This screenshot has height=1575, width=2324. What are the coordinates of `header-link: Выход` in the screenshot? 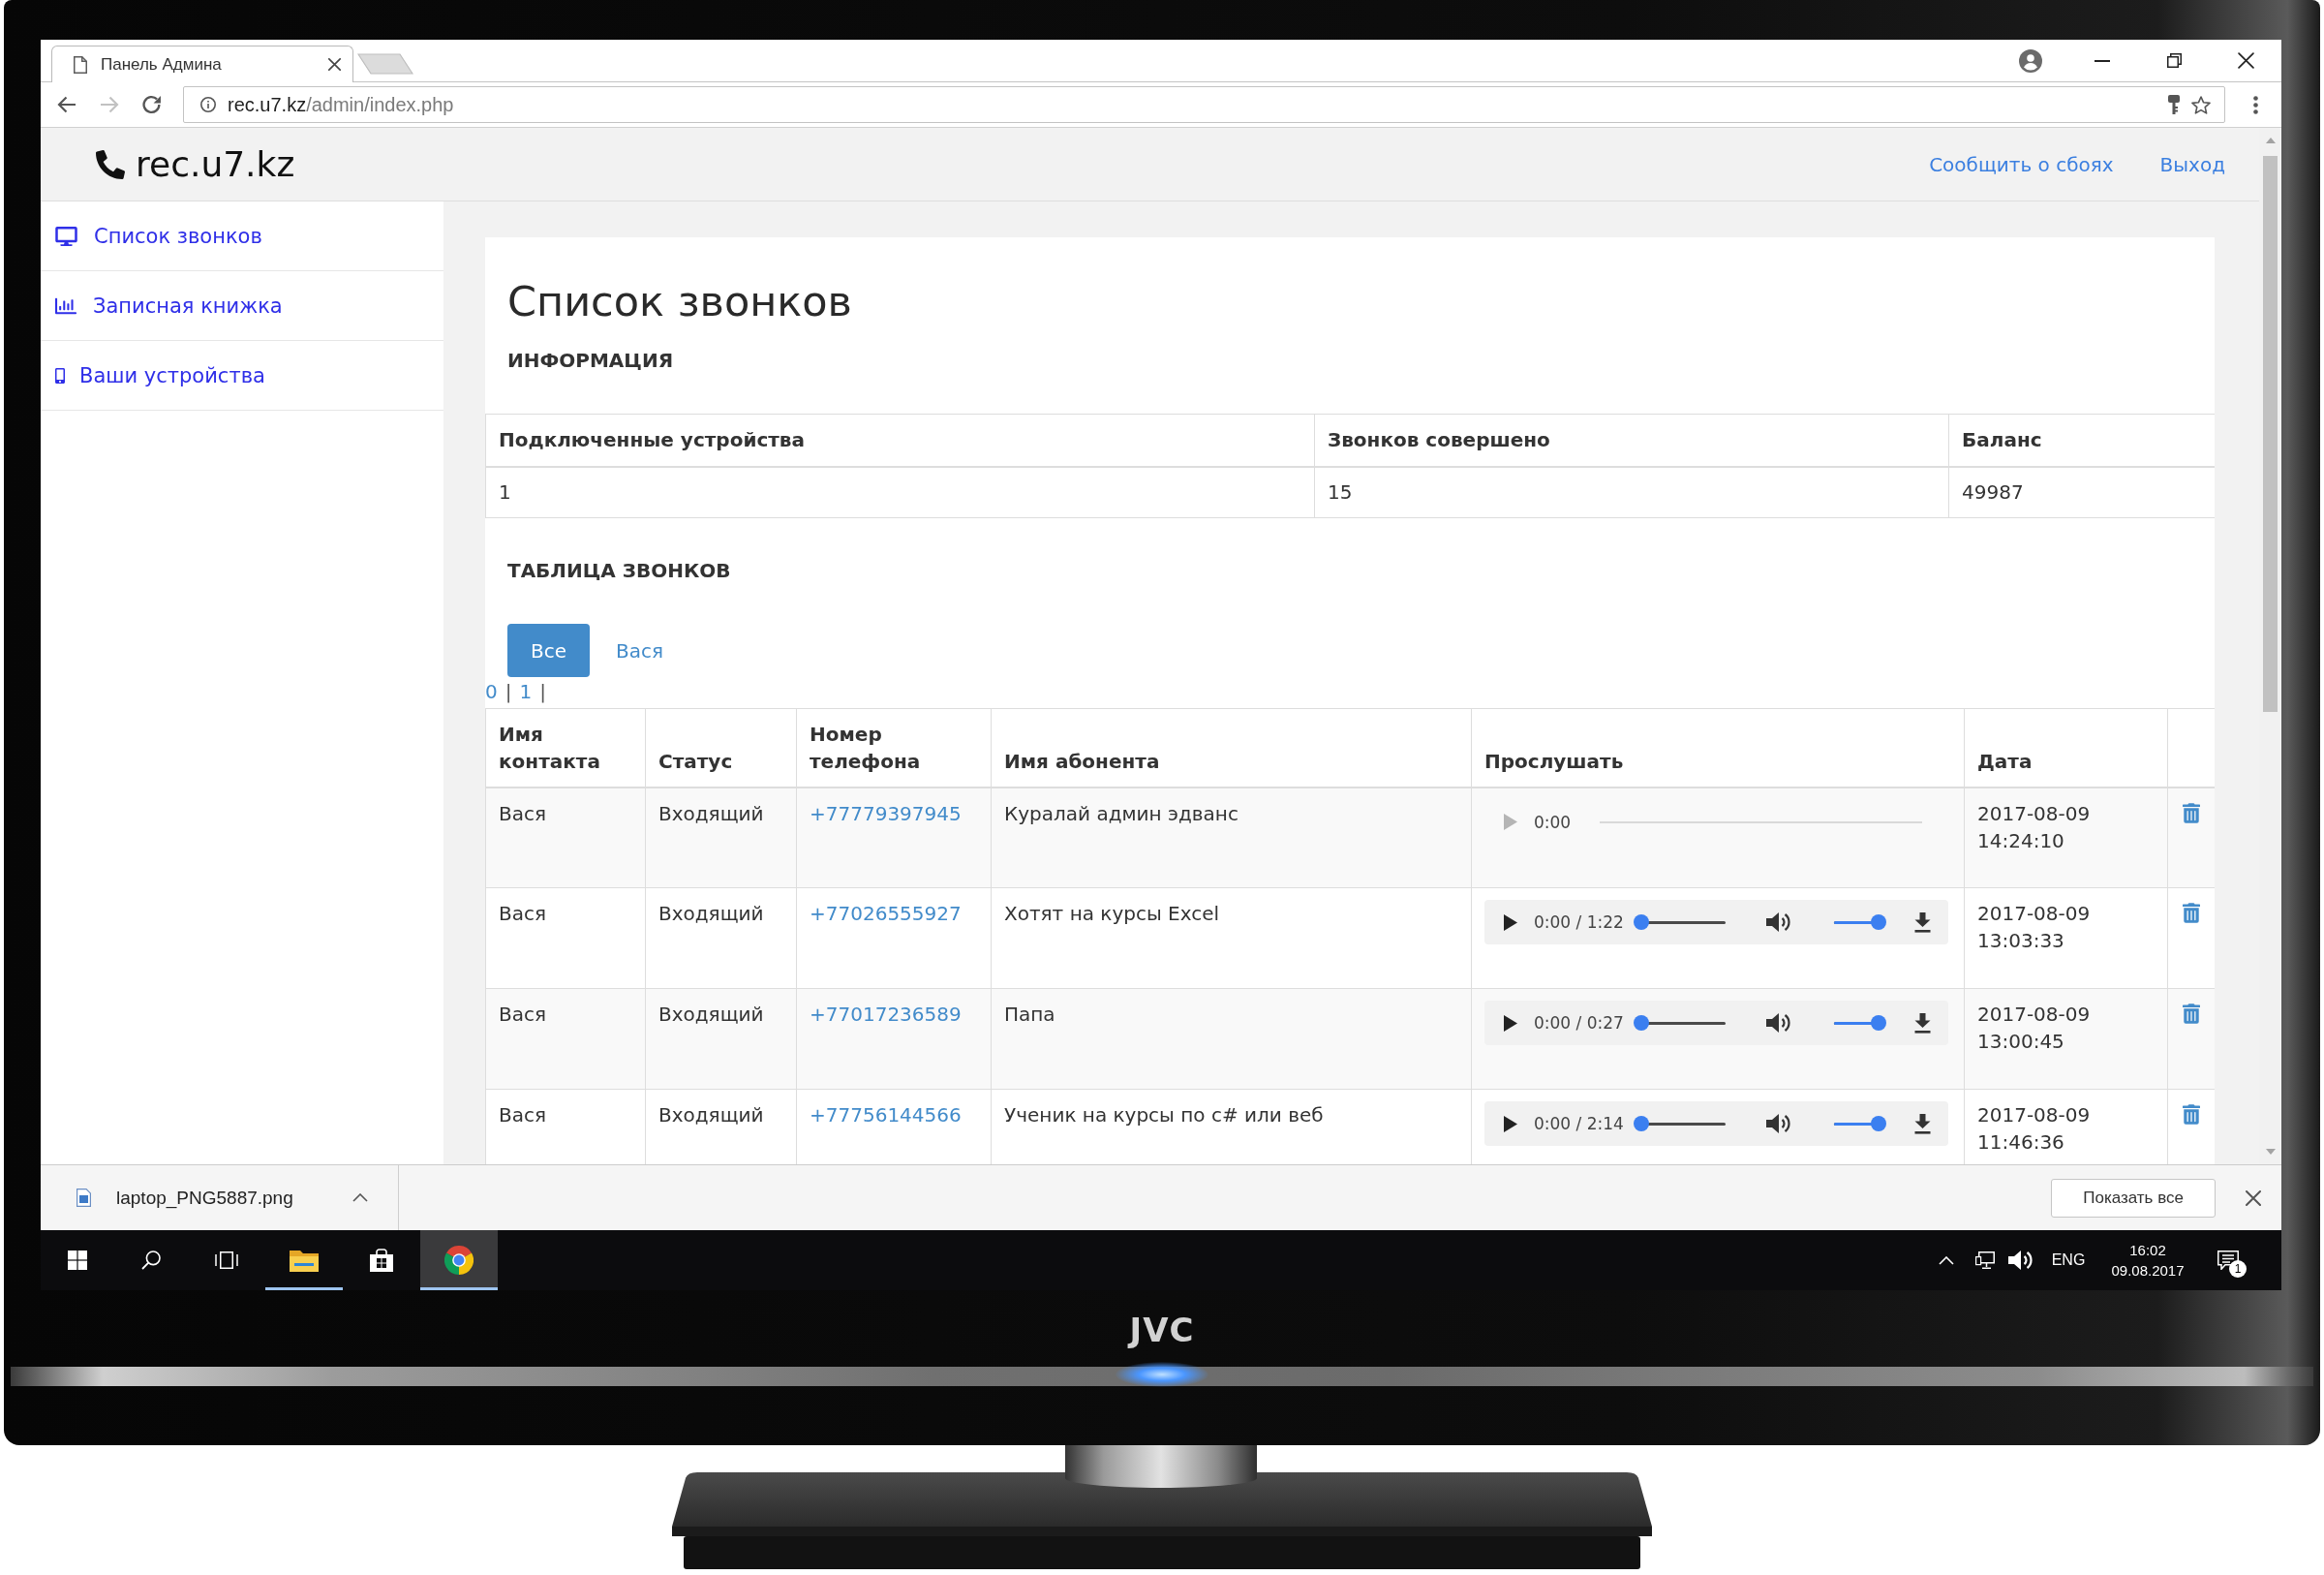 It's located at (2192, 164).